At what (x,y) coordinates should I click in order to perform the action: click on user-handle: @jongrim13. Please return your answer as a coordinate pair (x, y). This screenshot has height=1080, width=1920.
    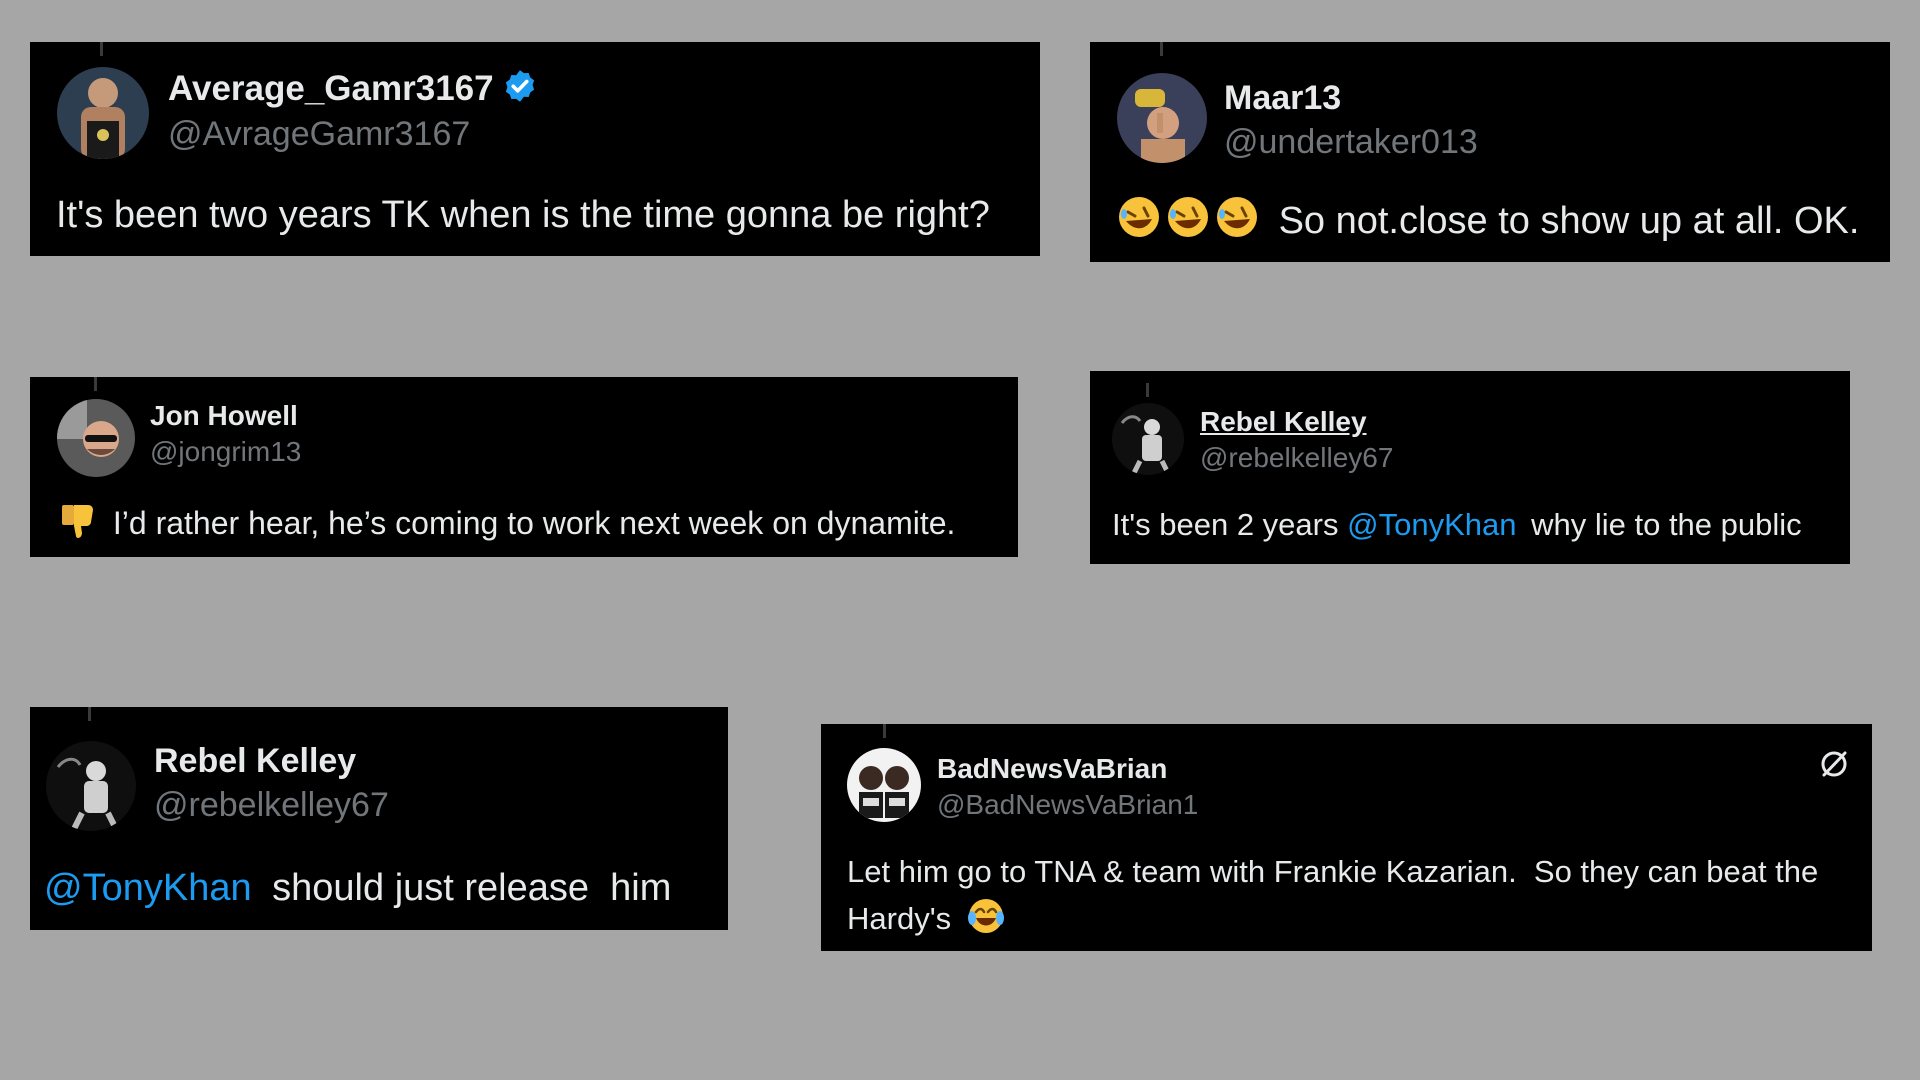
    Looking at the image, I should click on (225, 452).